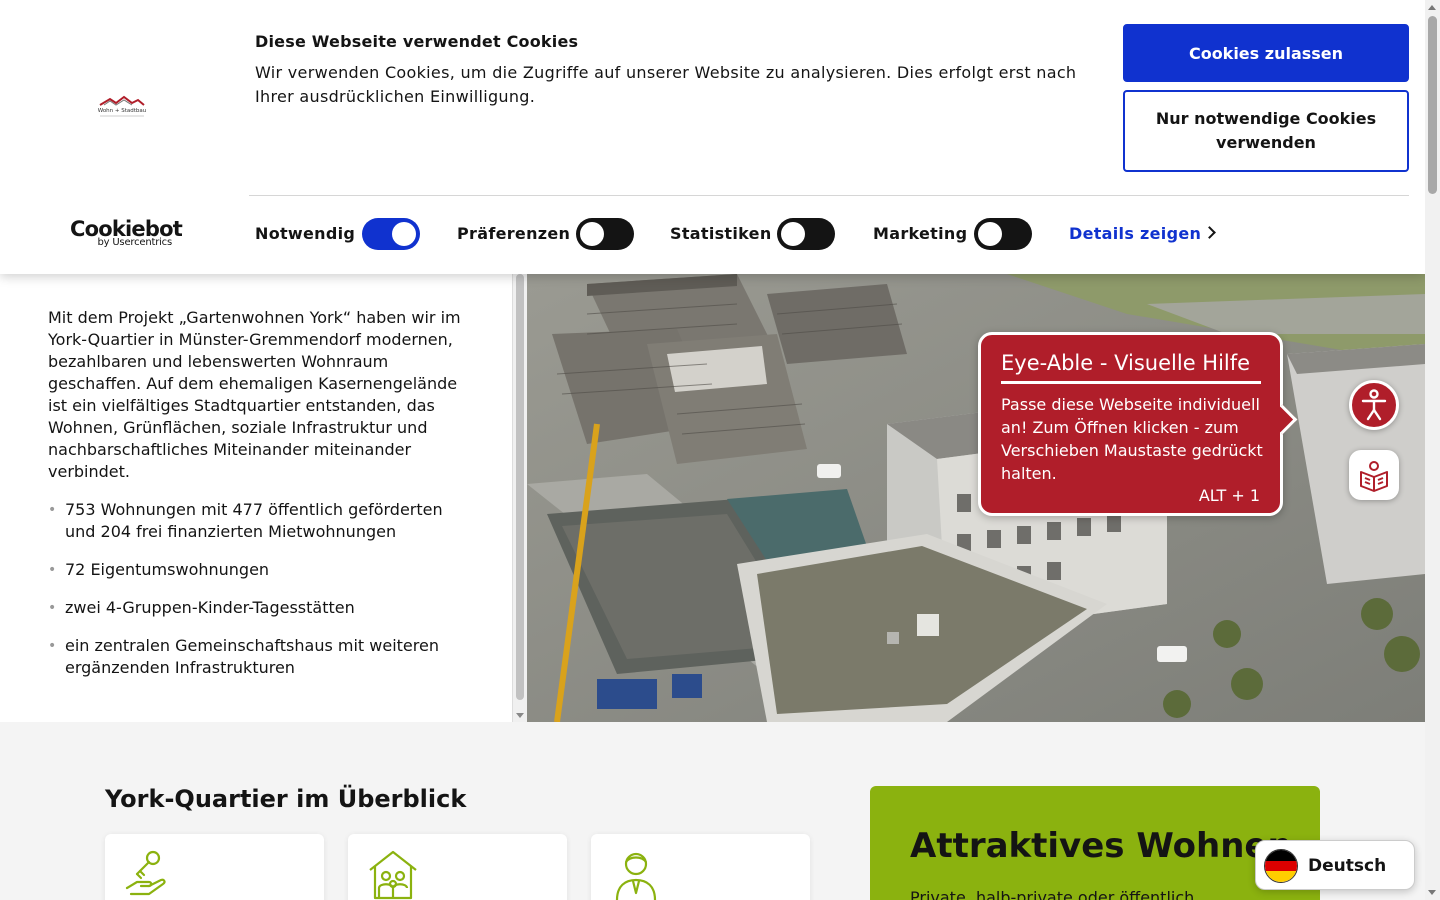  What do you see at coordinates (1052, 894) in the screenshot?
I see `green-card-text: Private, halb-private oder öffentlich` at bounding box center [1052, 894].